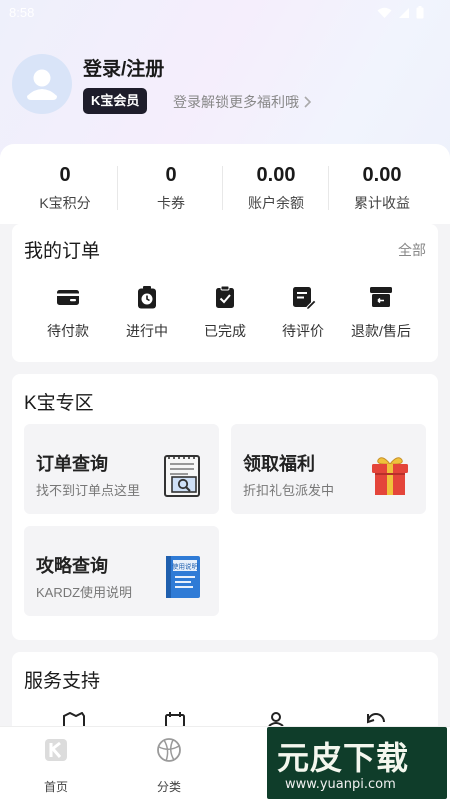 The image size is (450, 800). What do you see at coordinates (55, 787) in the screenshot?
I see `tab-label: 首页` at bounding box center [55, 787].